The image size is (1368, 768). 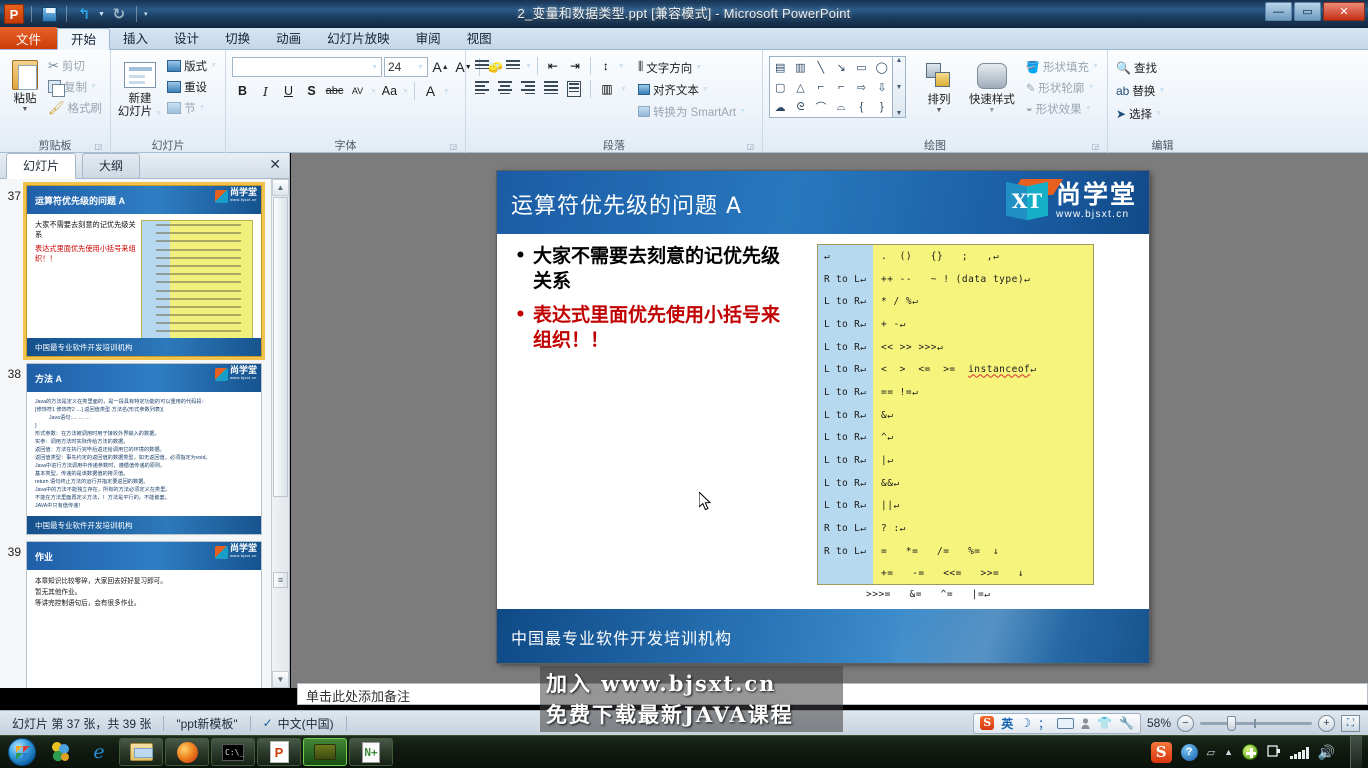 What do you see at coordinates (22, 752) in the screenshot?
I see `start-button` at bounding box center [22, 752].